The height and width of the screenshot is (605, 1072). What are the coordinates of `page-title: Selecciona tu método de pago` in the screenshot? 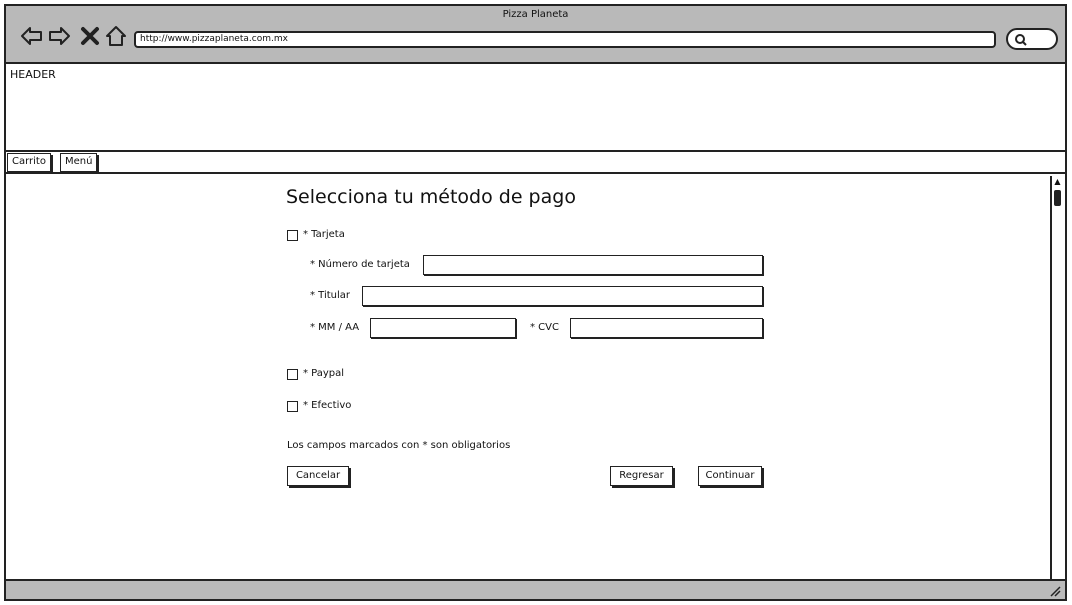 It's located at (431, 197).